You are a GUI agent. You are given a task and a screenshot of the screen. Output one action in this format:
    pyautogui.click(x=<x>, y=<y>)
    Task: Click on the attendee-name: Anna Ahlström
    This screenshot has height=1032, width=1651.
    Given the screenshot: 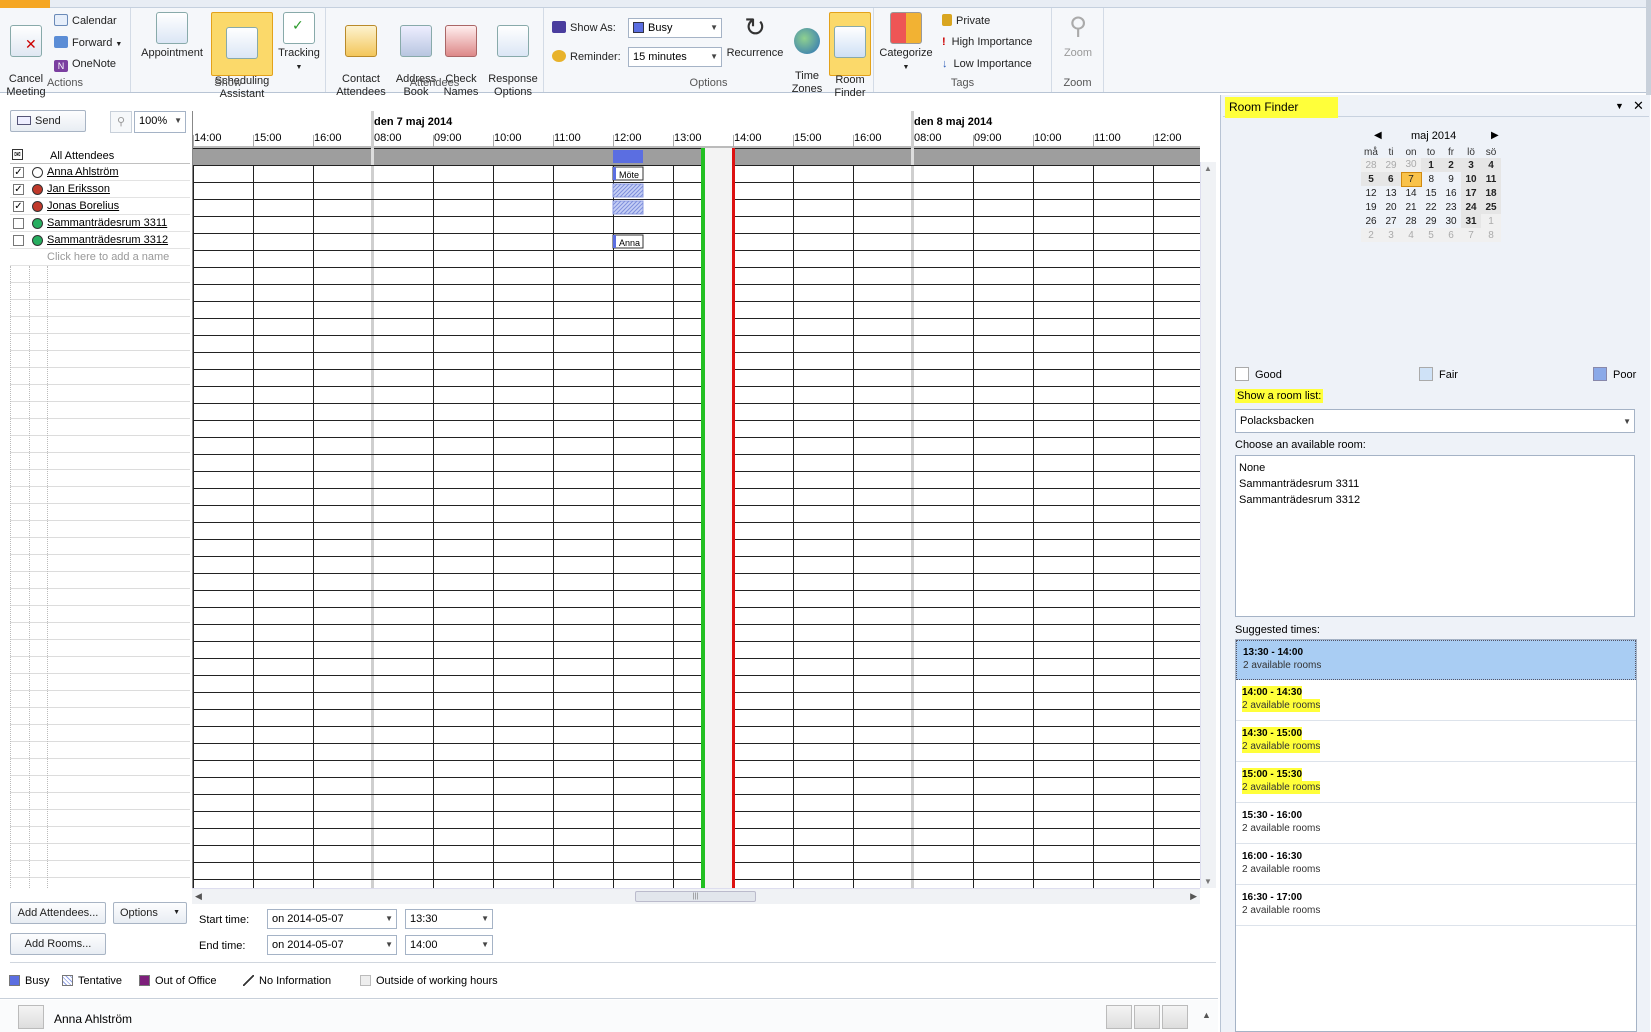 What is the action you would take?
    pyautogui.click(x=83, y=172)
    